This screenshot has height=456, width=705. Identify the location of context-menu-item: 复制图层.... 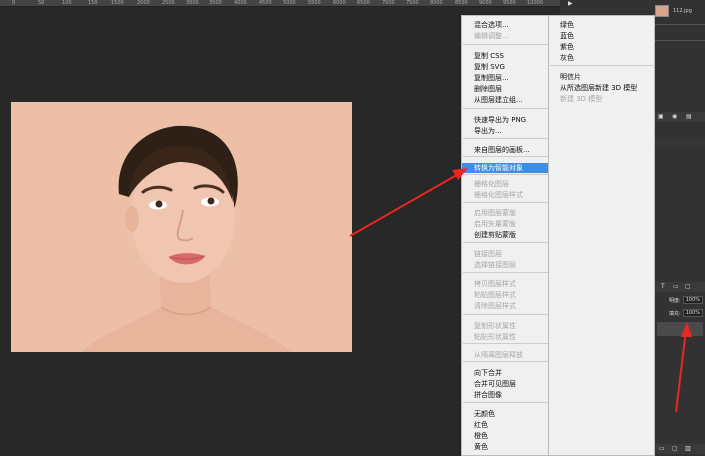
(505, 78).